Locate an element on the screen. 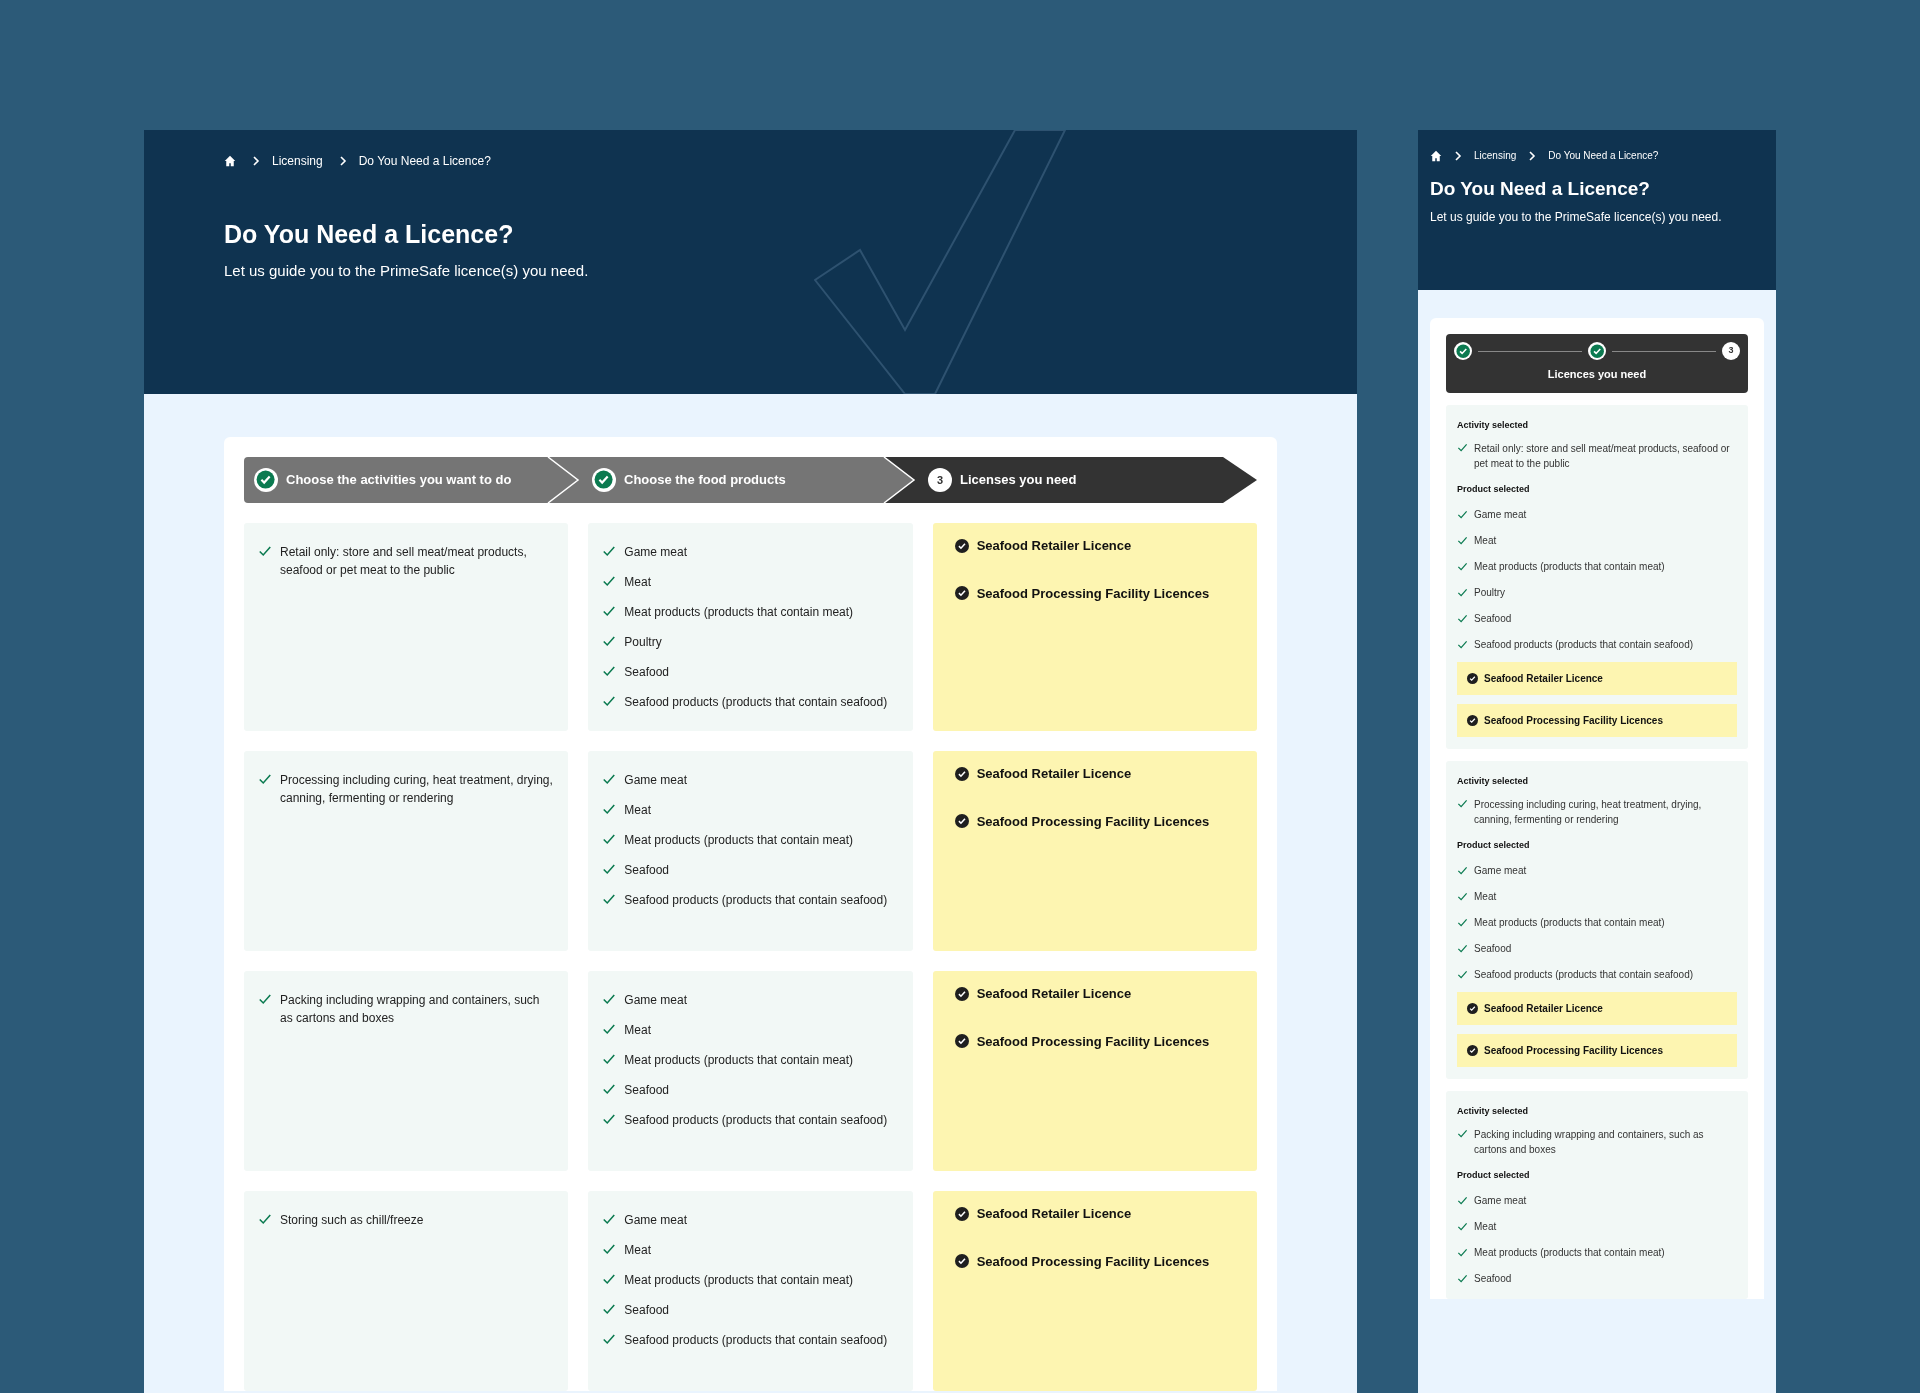  step-tab: Choose the activities you want to do is located at coordinates (412, 480).